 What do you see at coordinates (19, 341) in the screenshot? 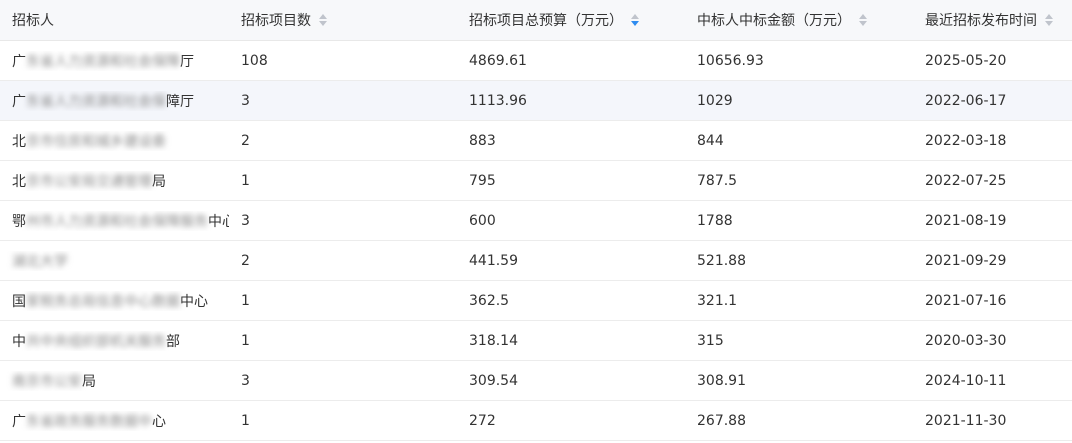
I see `tenderer-name-prefix: 中` at bounding box center [19, 341].